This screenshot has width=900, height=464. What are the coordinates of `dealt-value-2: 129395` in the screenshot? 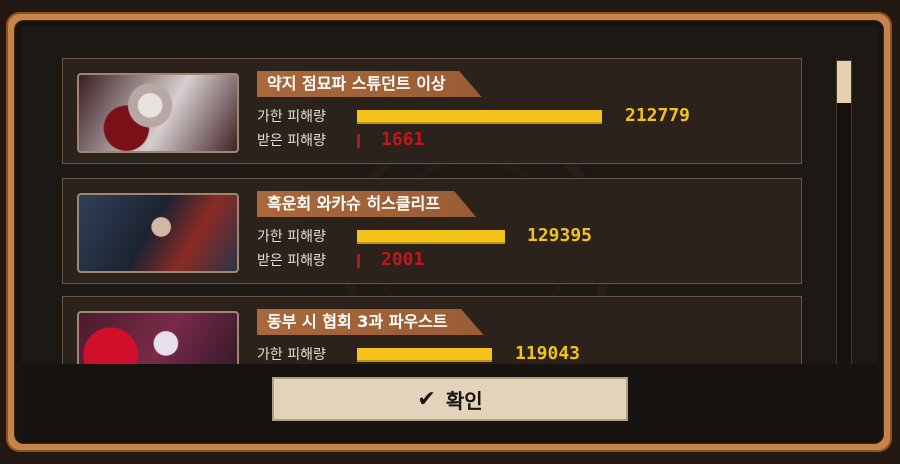 It's located at (560, 235).